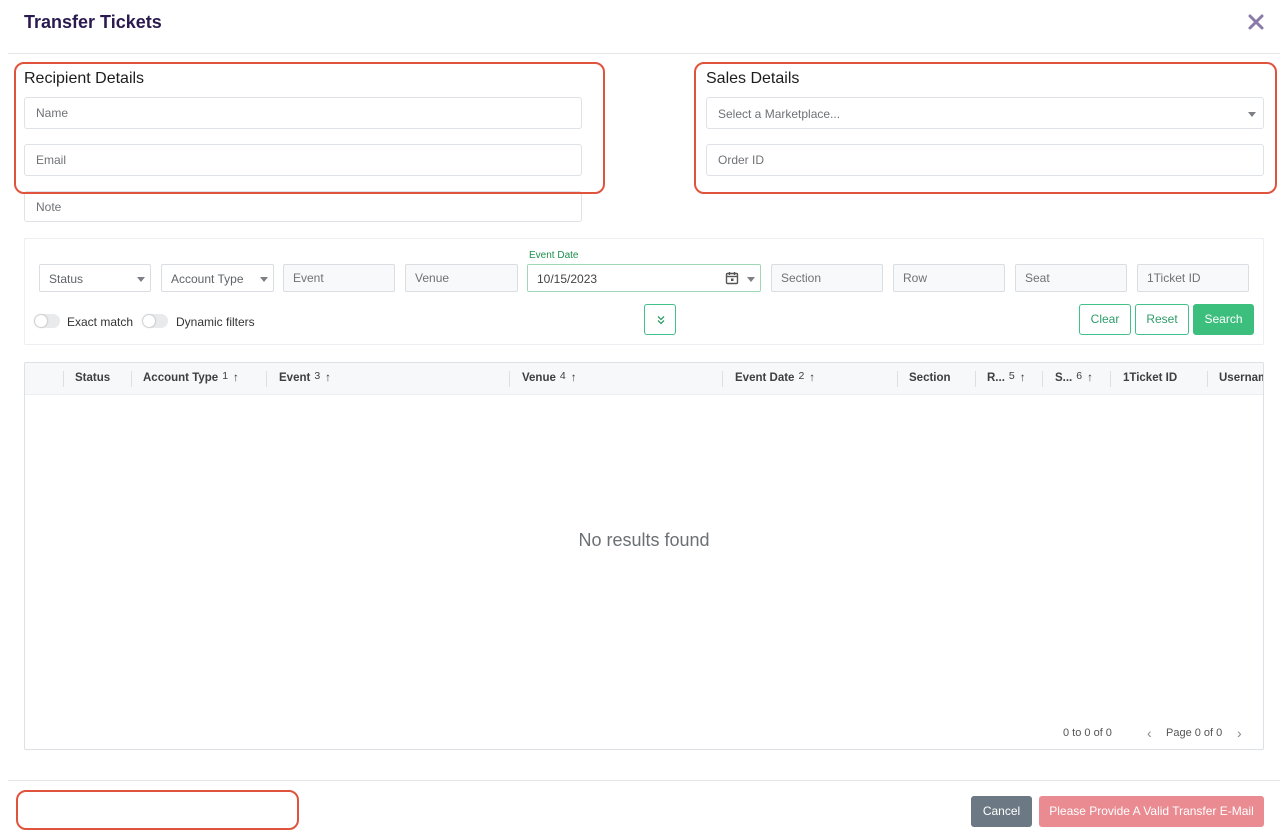 This screenshot has width=1285, height=834. I want to click on expand-filters-button, so click(660, 319).